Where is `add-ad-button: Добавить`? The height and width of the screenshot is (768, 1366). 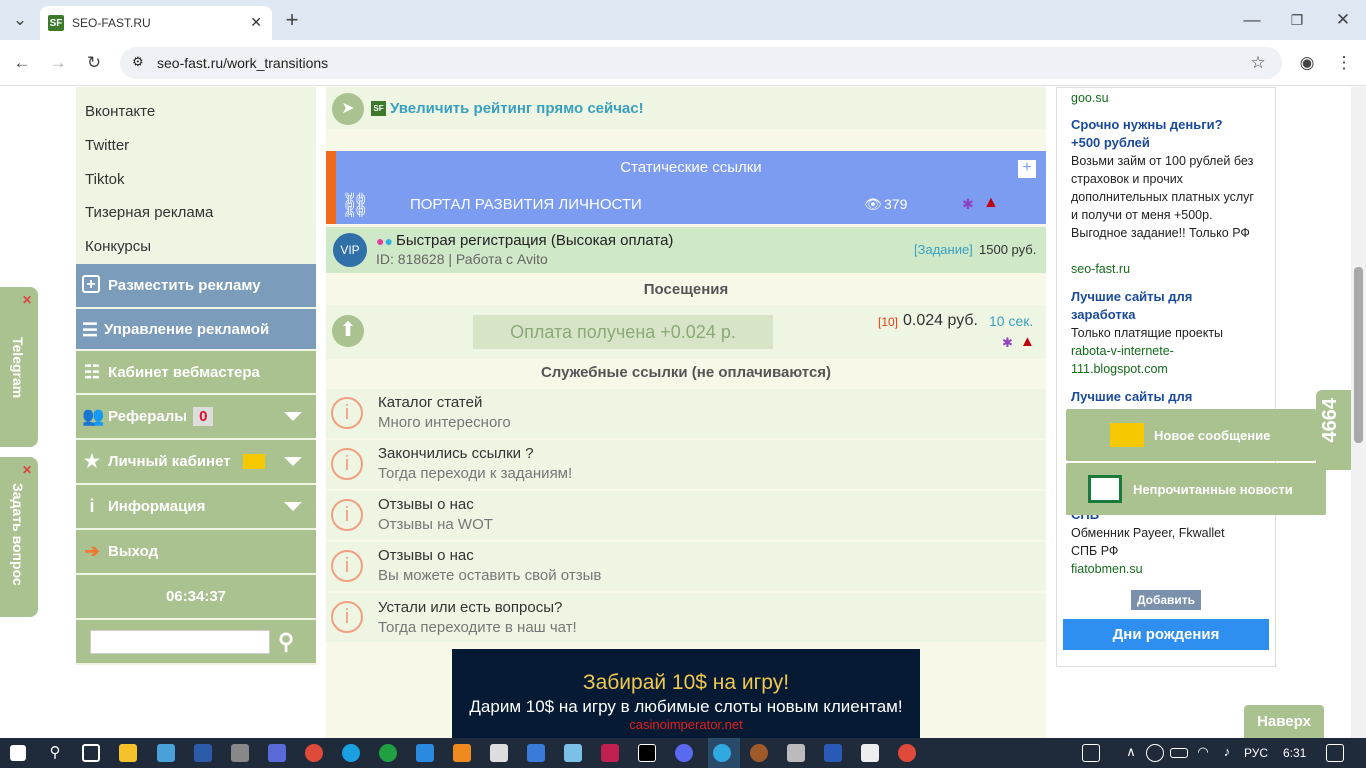 add-ad-button: Добавить is located at coordinates (1166, 600).